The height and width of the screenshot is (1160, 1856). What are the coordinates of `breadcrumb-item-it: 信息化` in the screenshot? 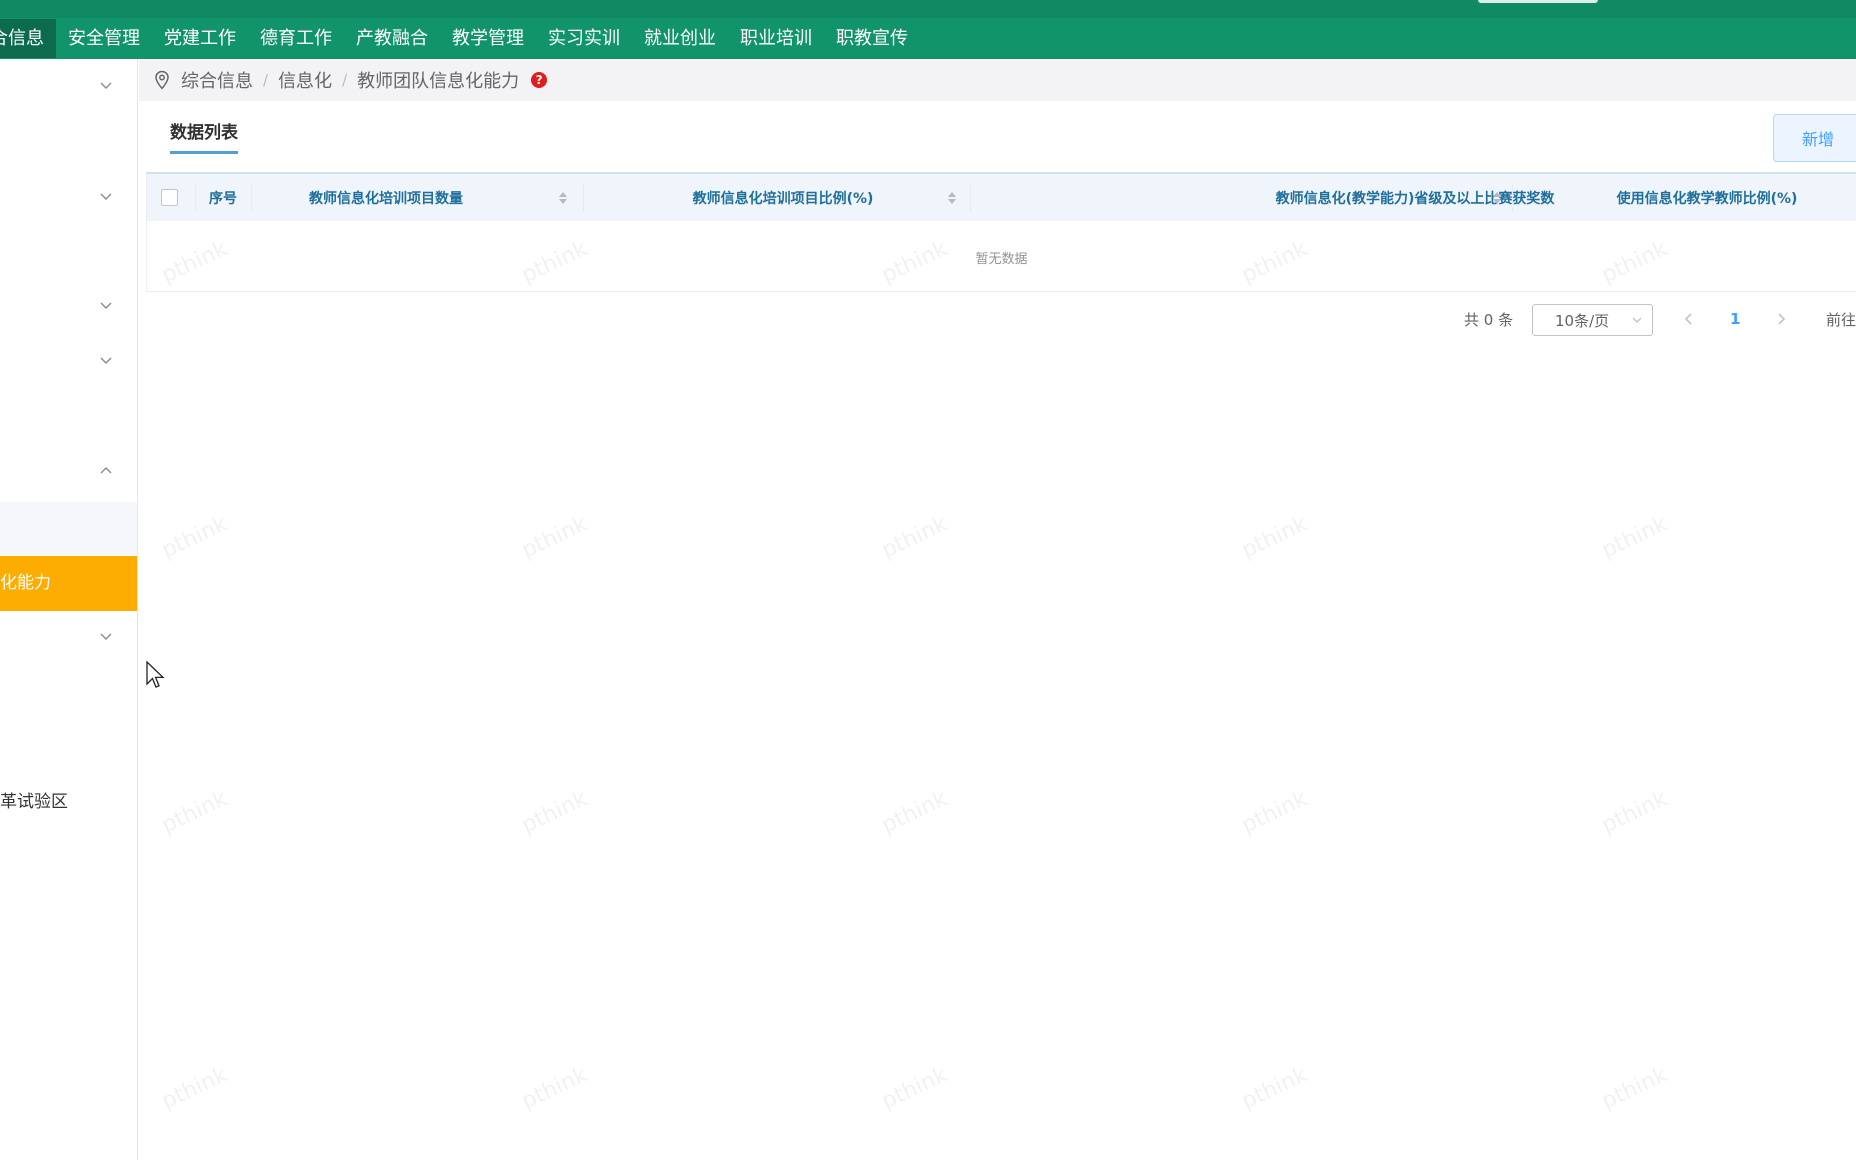 It's located at (305, 80).